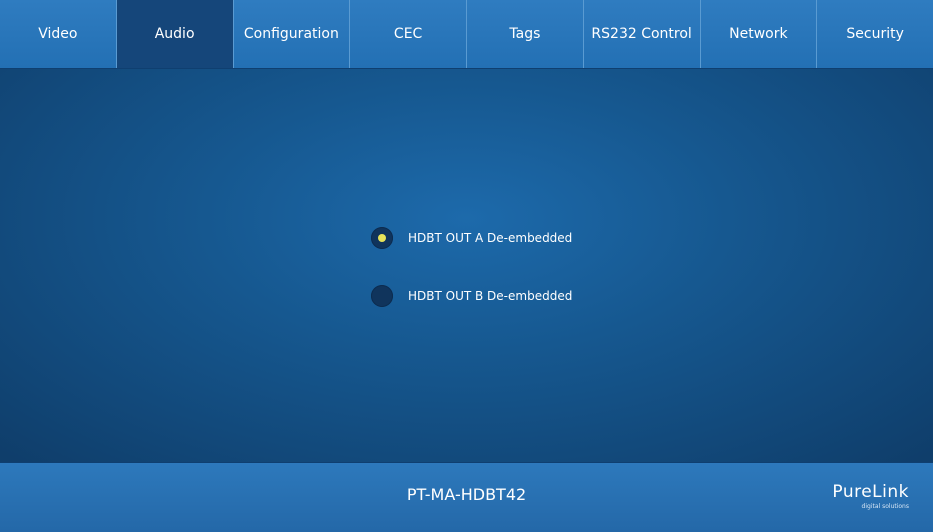 This screenshot has width=933, height=532. I want to click on tab-rs232-control: RS232 Control, so click(642, 34).